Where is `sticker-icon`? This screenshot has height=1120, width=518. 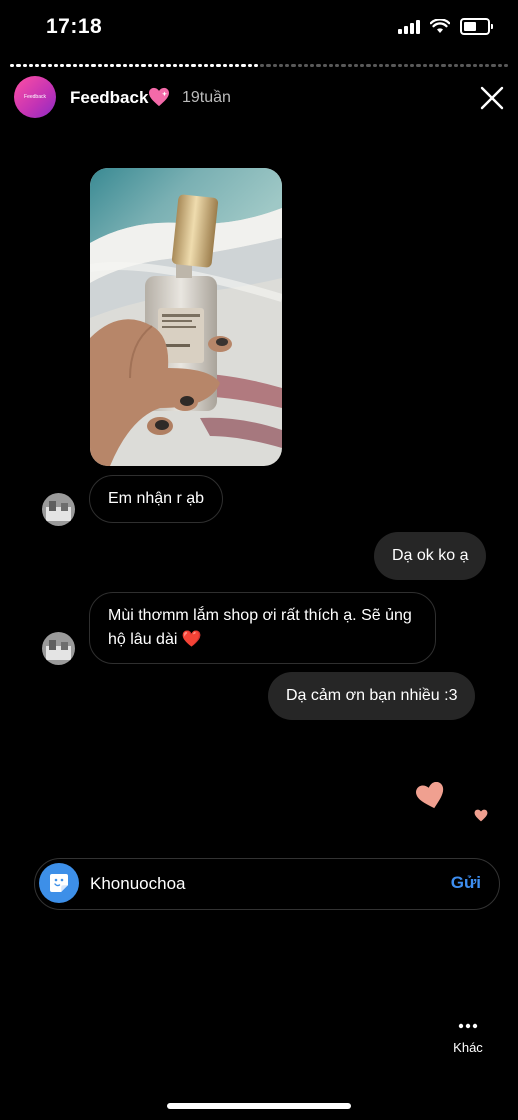 sticker-icon is located at coordinates (59, 883).